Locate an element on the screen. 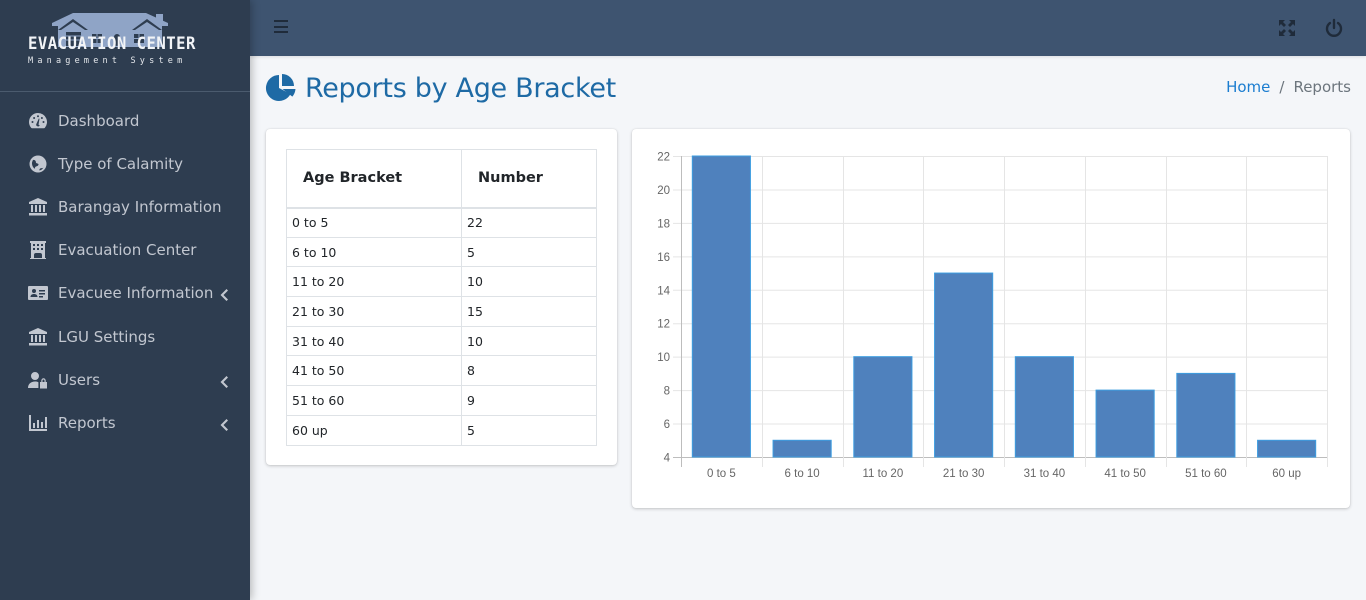 The width and height of the screenshot is (1366, 600). y-tick-label: 12 is located at coordinates (663, 325).